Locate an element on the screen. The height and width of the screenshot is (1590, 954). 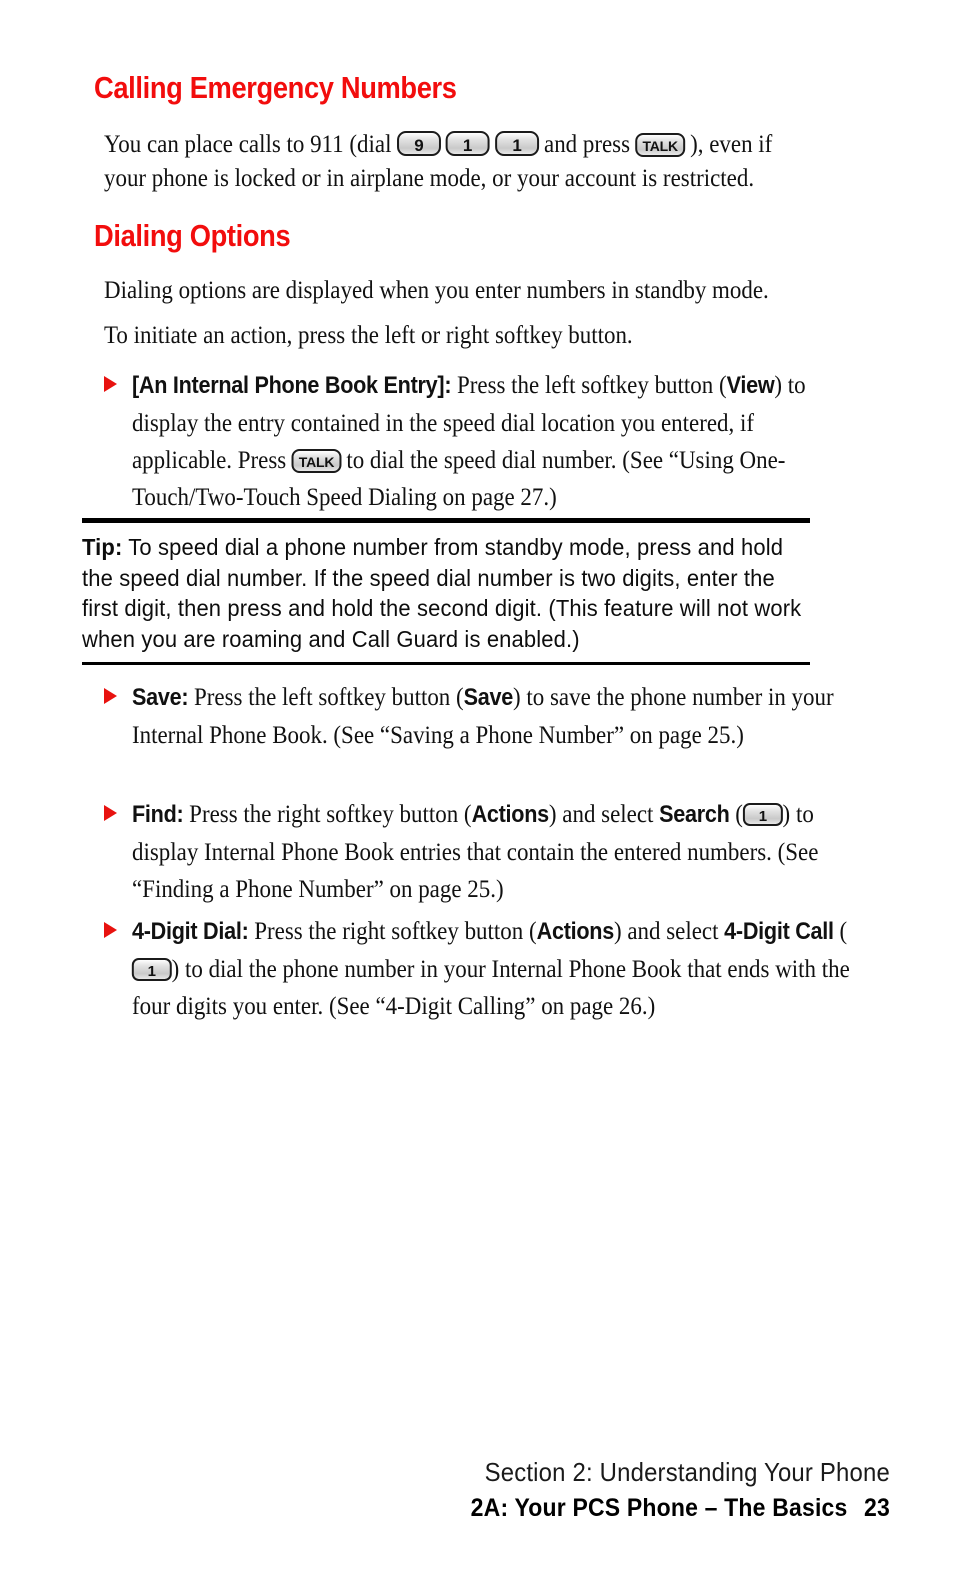
key-9-icon: 9 is located at coordinates (418, 143).